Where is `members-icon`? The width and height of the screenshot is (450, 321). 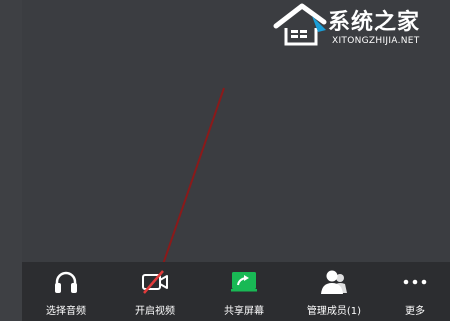
members-icon is located at coordinates (334, 282).